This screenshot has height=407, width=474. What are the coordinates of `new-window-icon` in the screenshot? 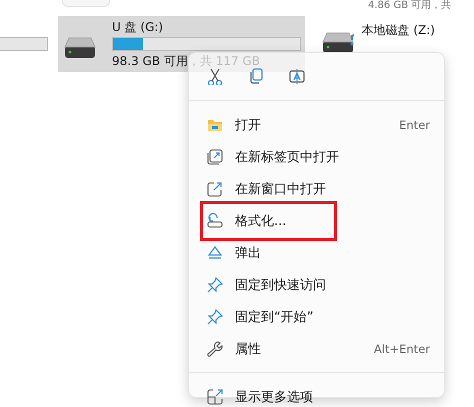 It's located at (215, 189).